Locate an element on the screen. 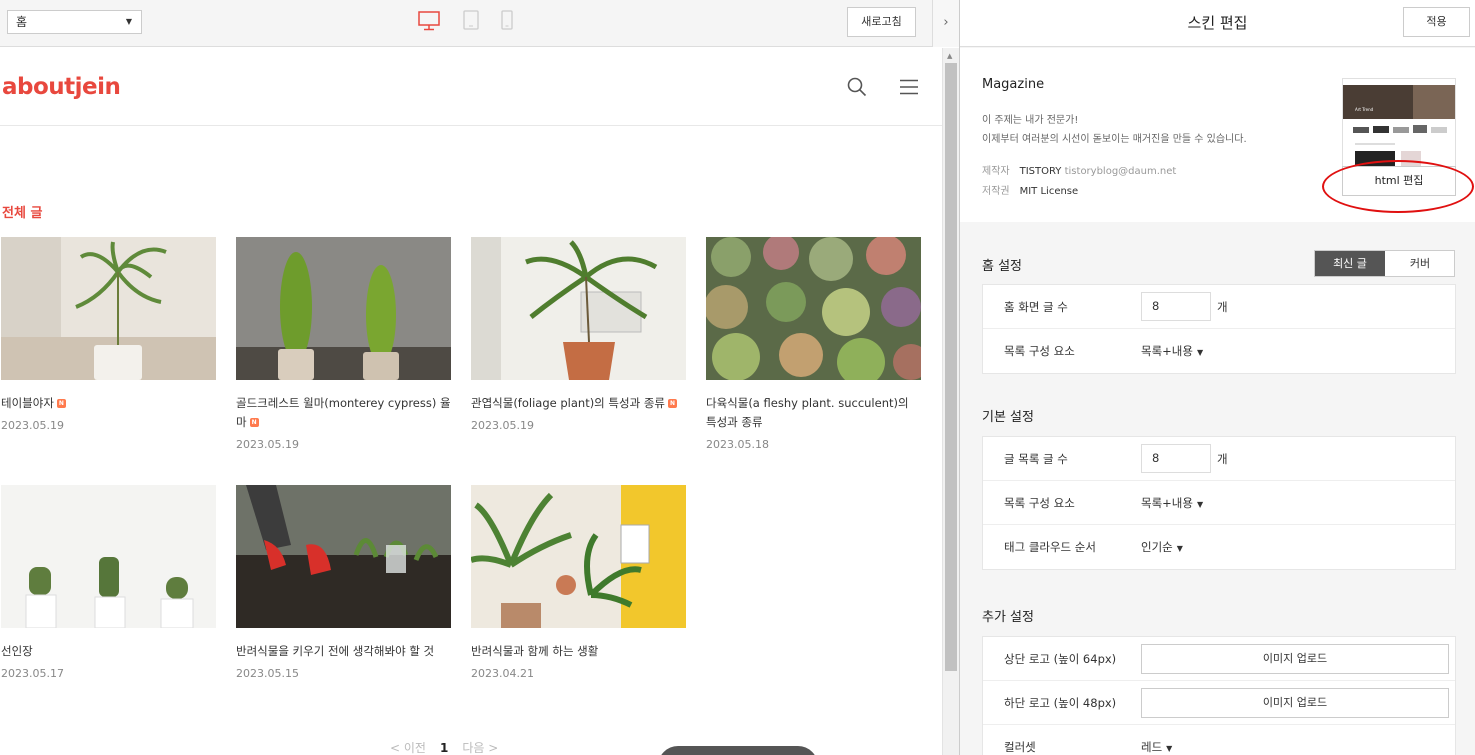 This screenshot has width=1475, height=755. mobile-icon is located at coordinates (507, 22).